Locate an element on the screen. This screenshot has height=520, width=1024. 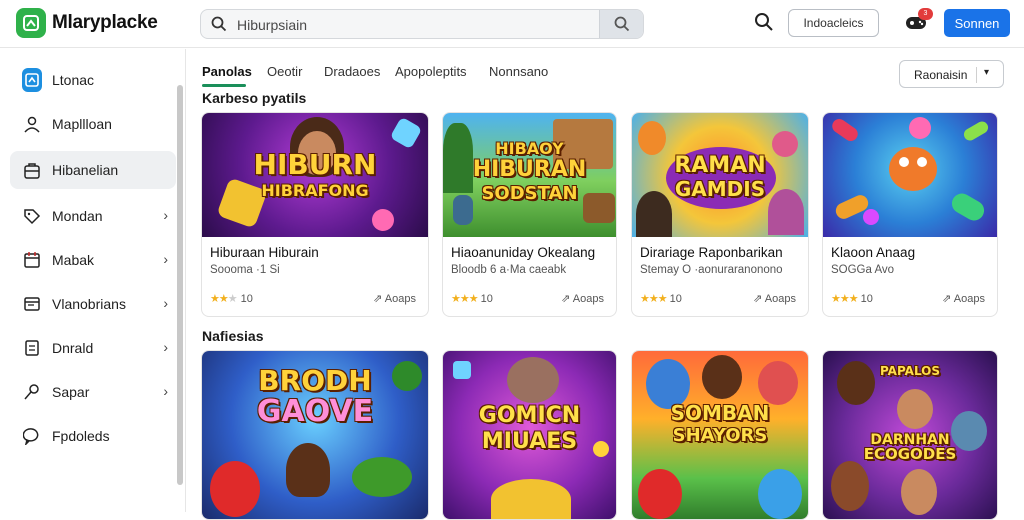
sidebar-item-label: Sapar is located at coordinates (71, 392).